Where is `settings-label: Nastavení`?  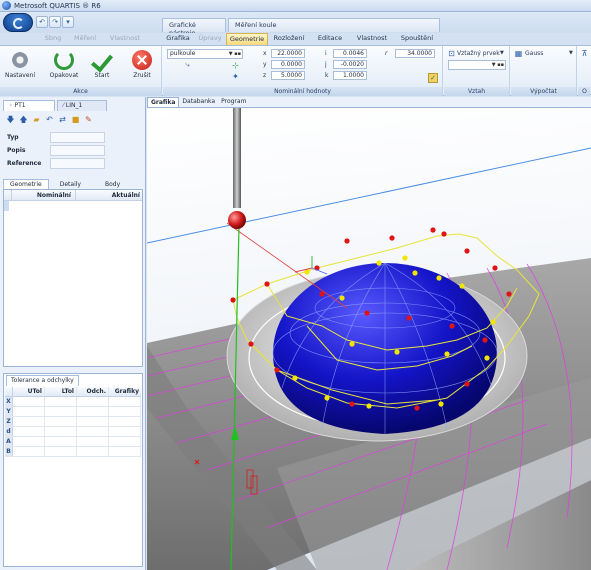 settings-label: Nastavení is located at coordinates (20, 75).